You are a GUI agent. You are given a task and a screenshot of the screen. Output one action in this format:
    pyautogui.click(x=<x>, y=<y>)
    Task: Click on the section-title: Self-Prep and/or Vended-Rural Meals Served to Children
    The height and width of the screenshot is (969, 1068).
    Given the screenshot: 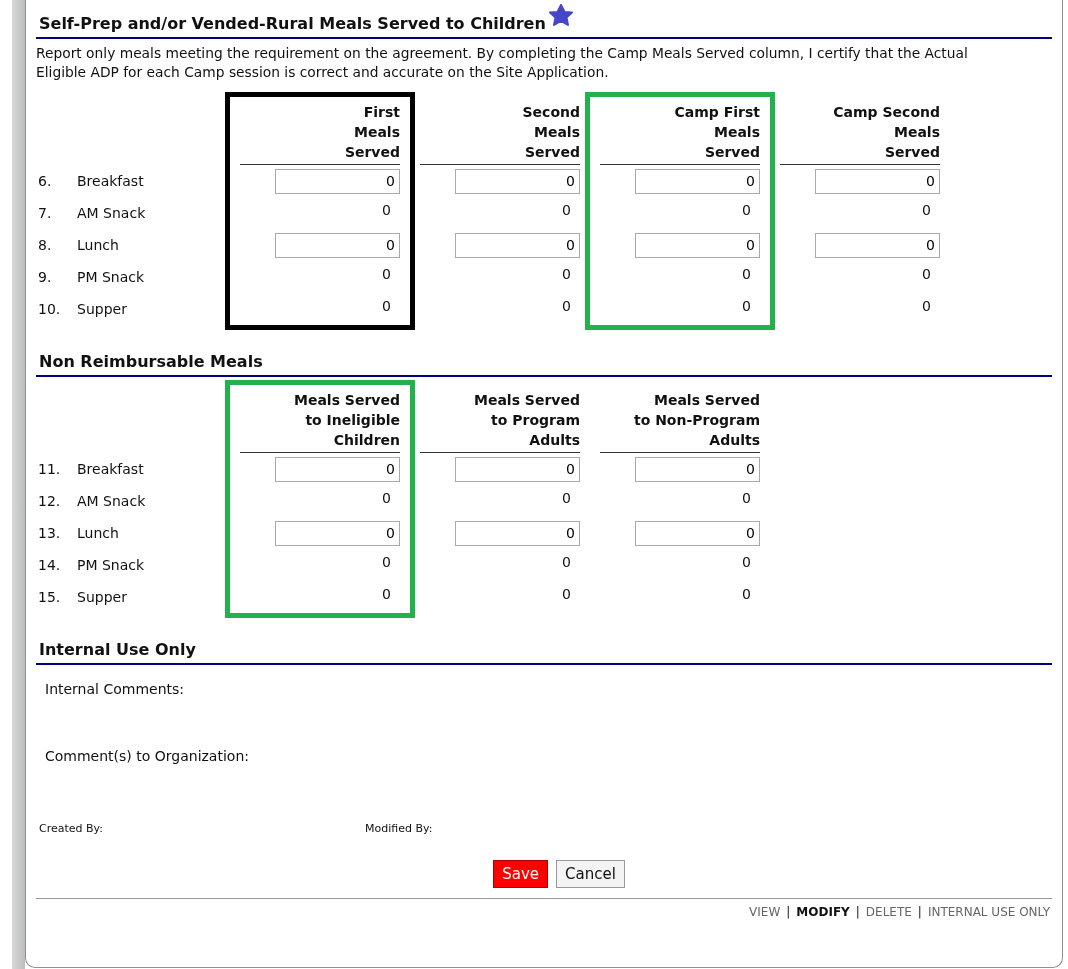 What is the action you would take?
    pyautogui.click(x=292, y=24)
    